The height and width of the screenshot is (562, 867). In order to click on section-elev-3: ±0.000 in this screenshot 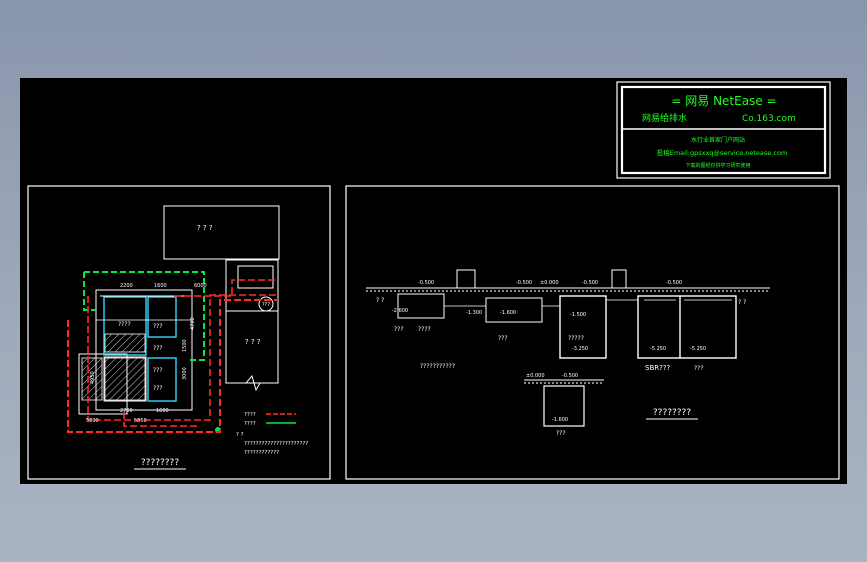, I will do `click(549, 283)`.